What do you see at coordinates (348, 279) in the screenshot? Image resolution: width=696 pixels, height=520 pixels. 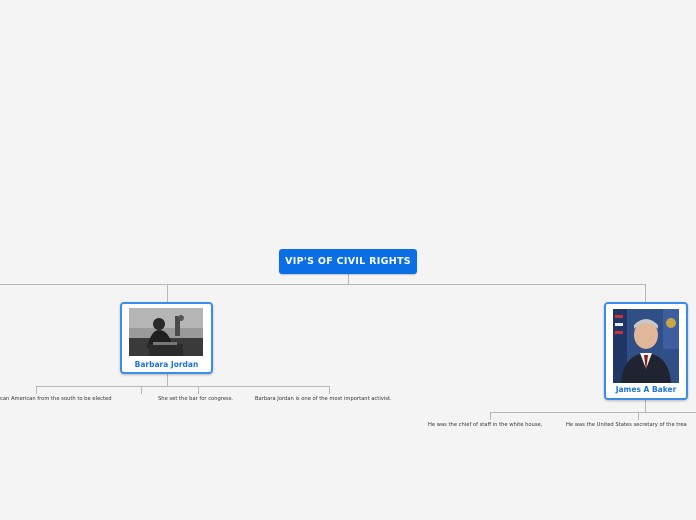 I see `connector-root-stem` at bounding box center [348, 279].